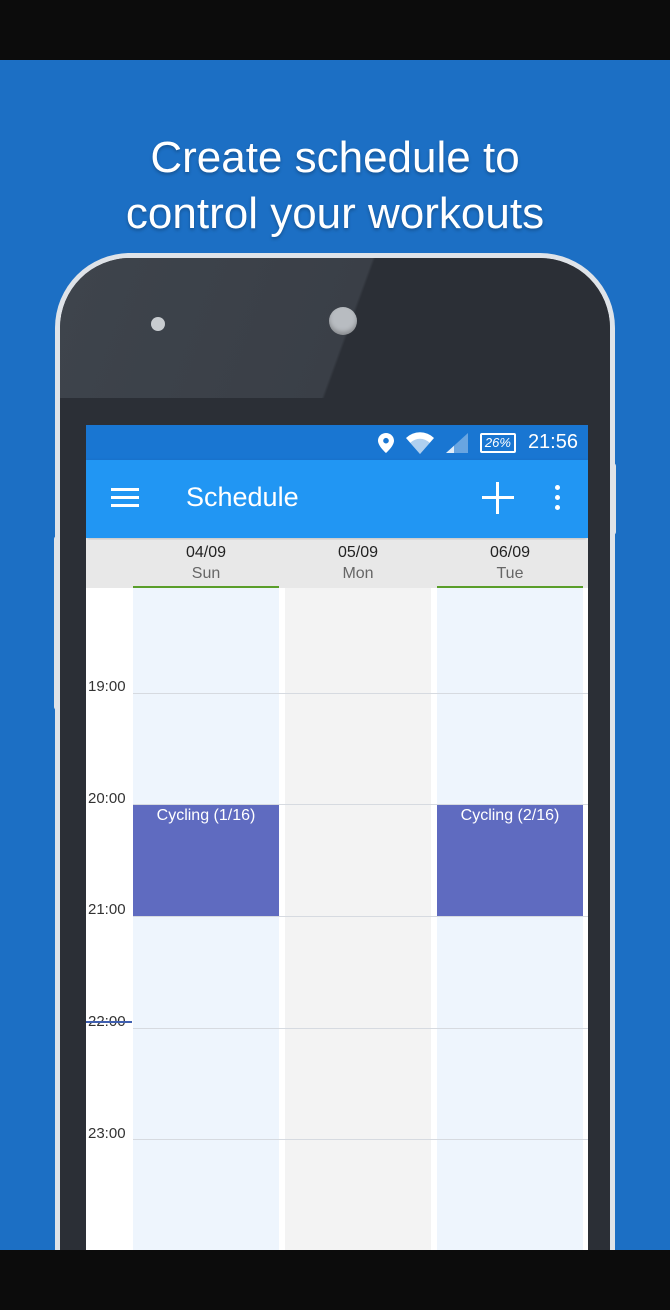  I want to click on day-weekday: Mon, so click(358, 573).